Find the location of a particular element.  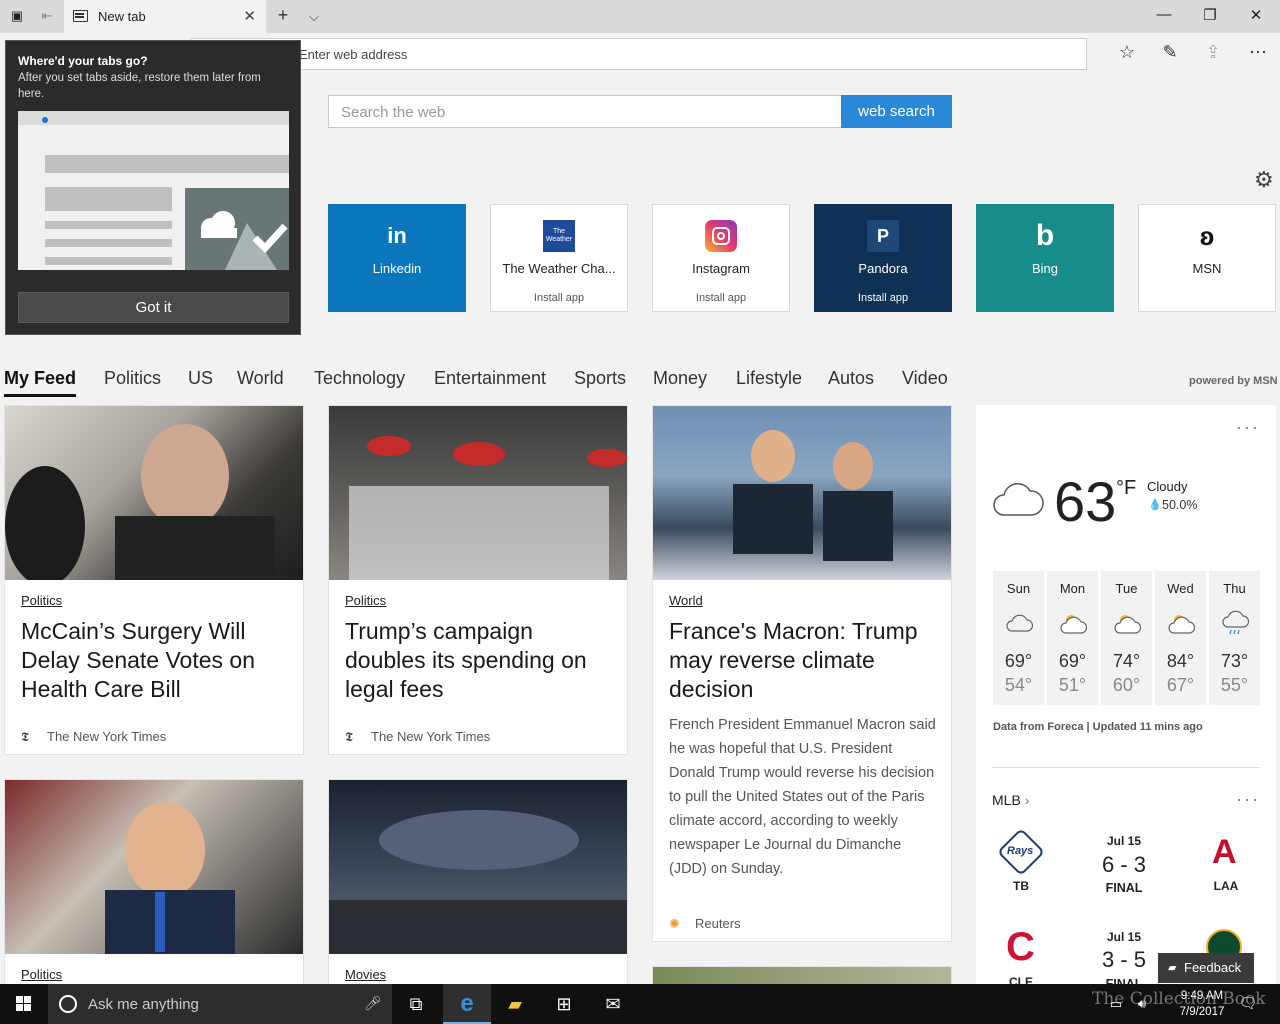

mail-icon: ✉ is located at coordinates (613, 1004).